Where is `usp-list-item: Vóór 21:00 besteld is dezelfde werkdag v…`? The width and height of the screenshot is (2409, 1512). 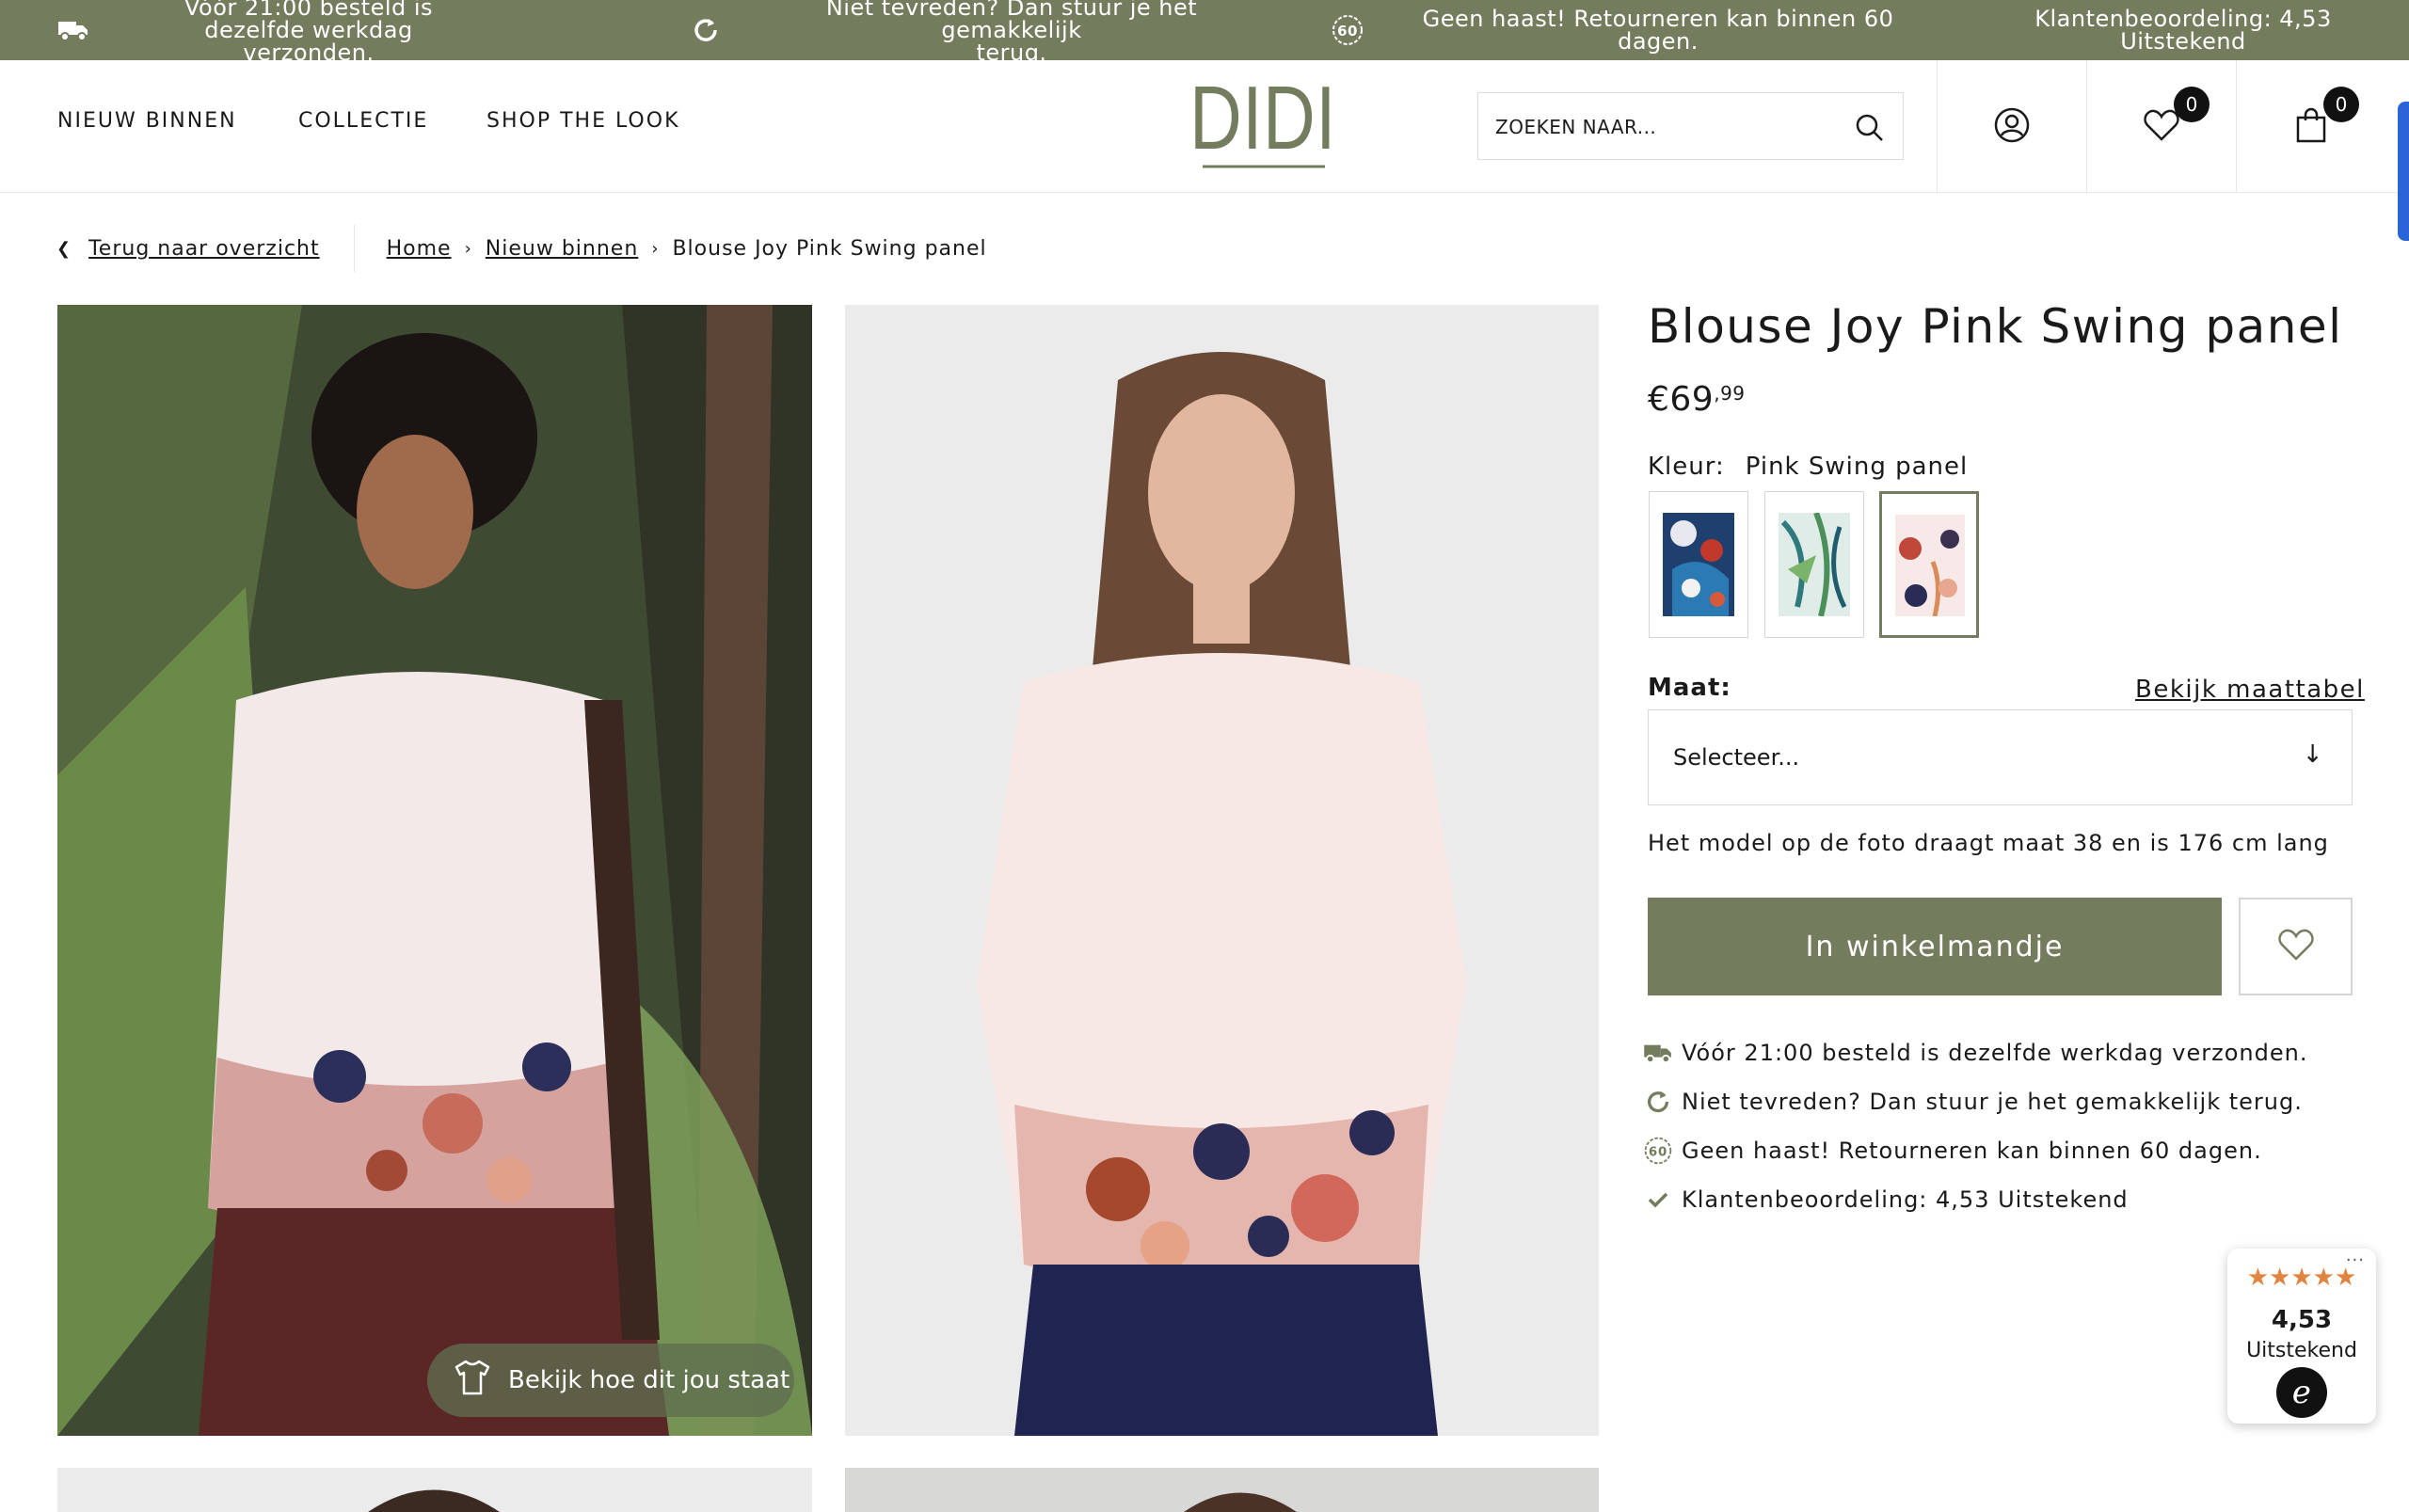
usp-list-item: Vóór 21:00 besteld is dezelfde werkdag v… is located at coordinates (1975, 1053).